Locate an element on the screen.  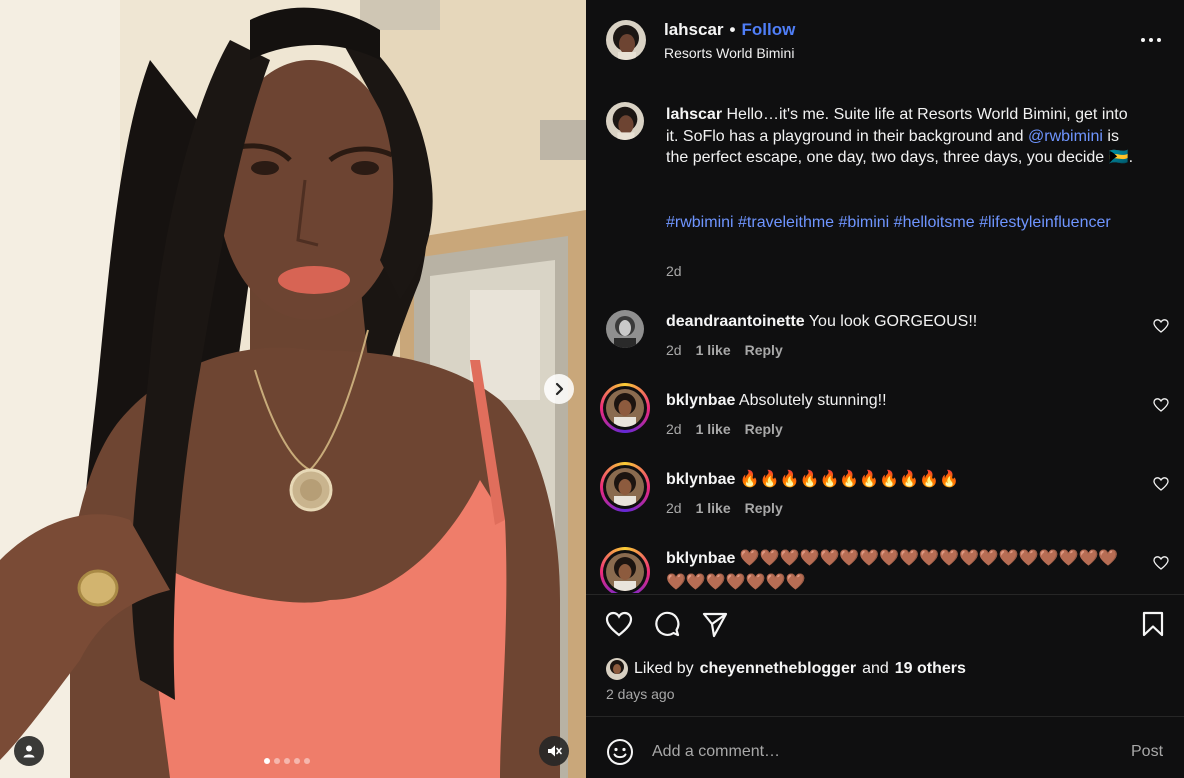
next-slide-button is located at coordinates (559, 389).